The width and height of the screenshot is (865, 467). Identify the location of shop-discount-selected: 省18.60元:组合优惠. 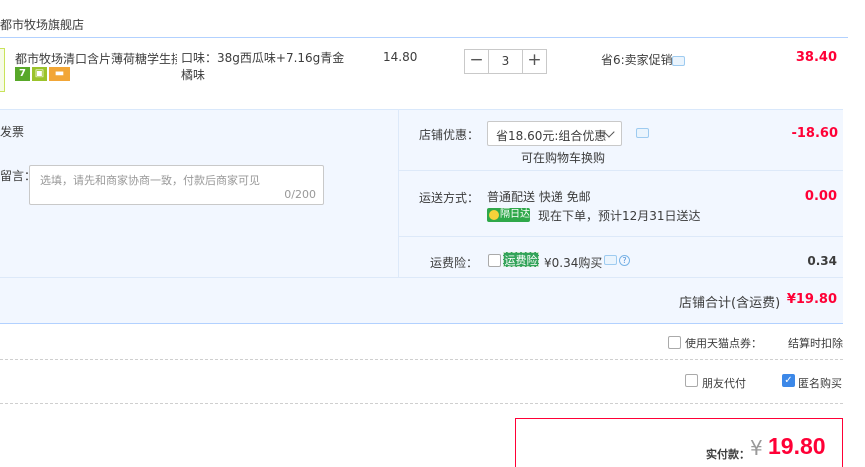
(551, 136).